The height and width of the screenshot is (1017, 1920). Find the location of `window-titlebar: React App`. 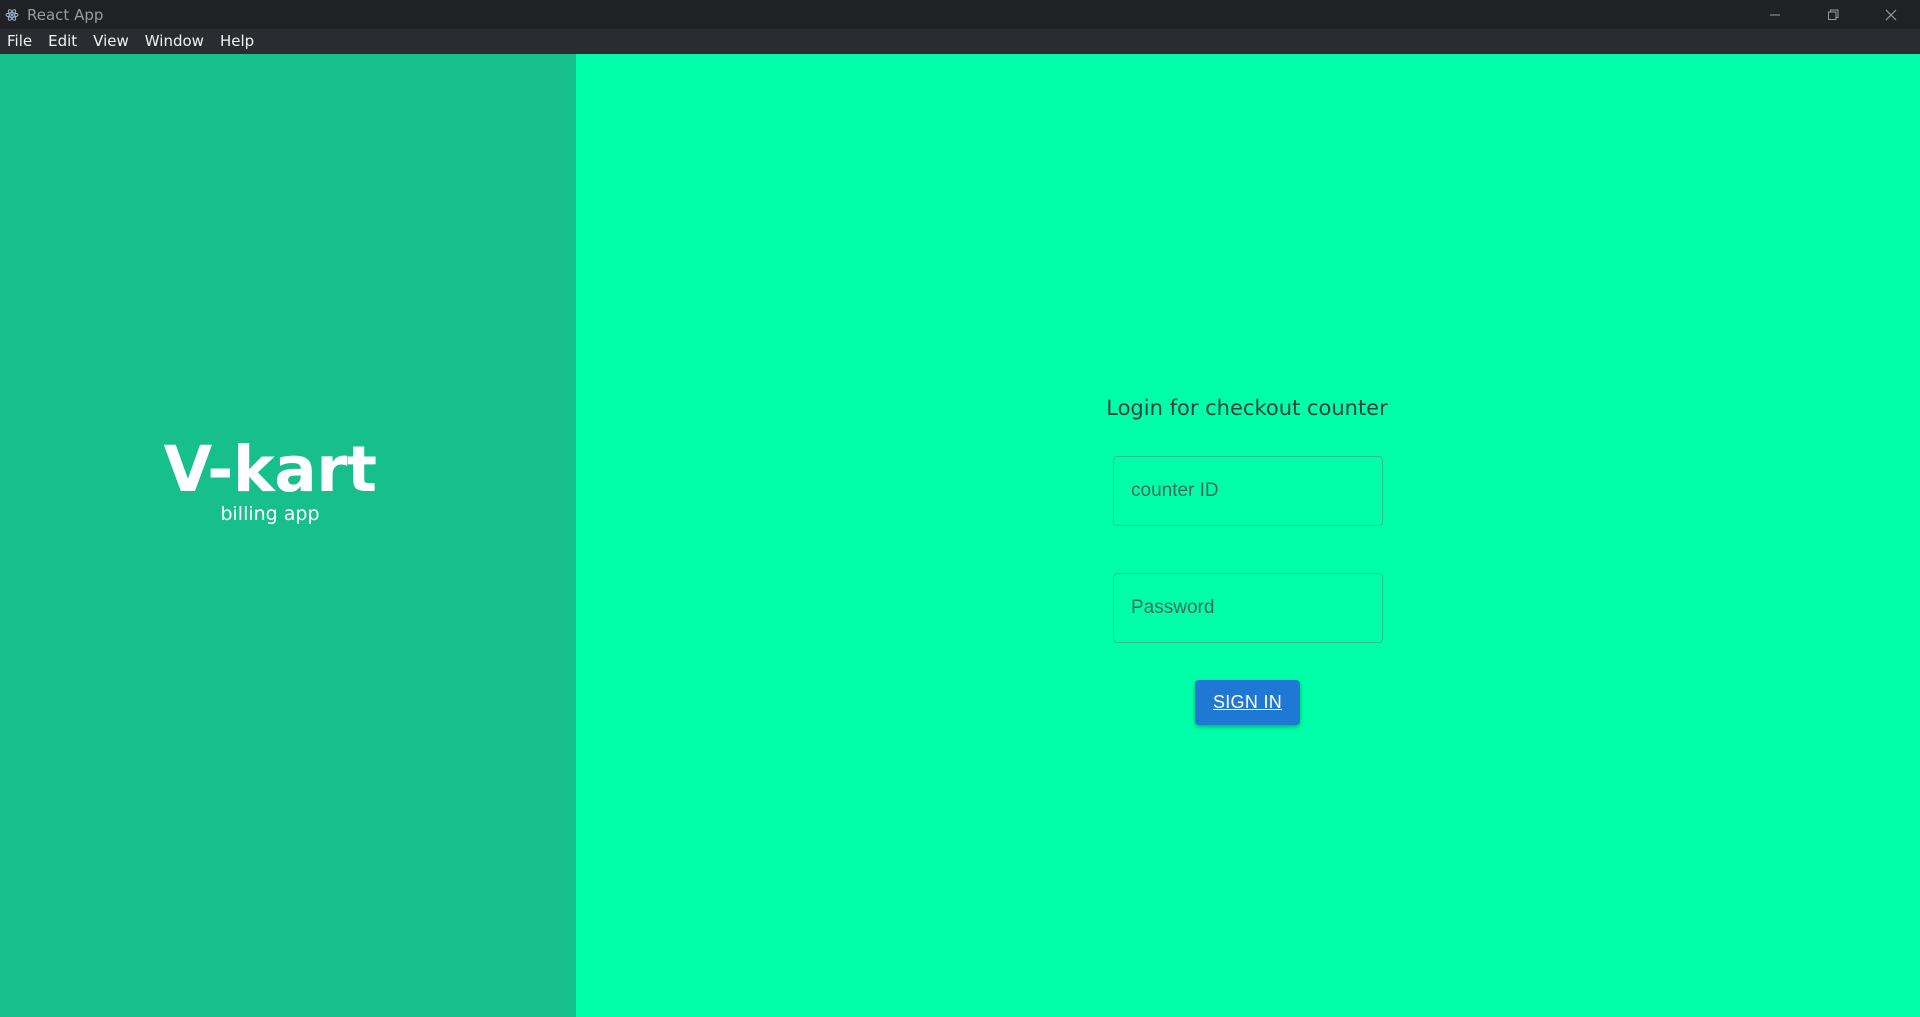

window-titlebar: React App is located at coordinates (960, 14).